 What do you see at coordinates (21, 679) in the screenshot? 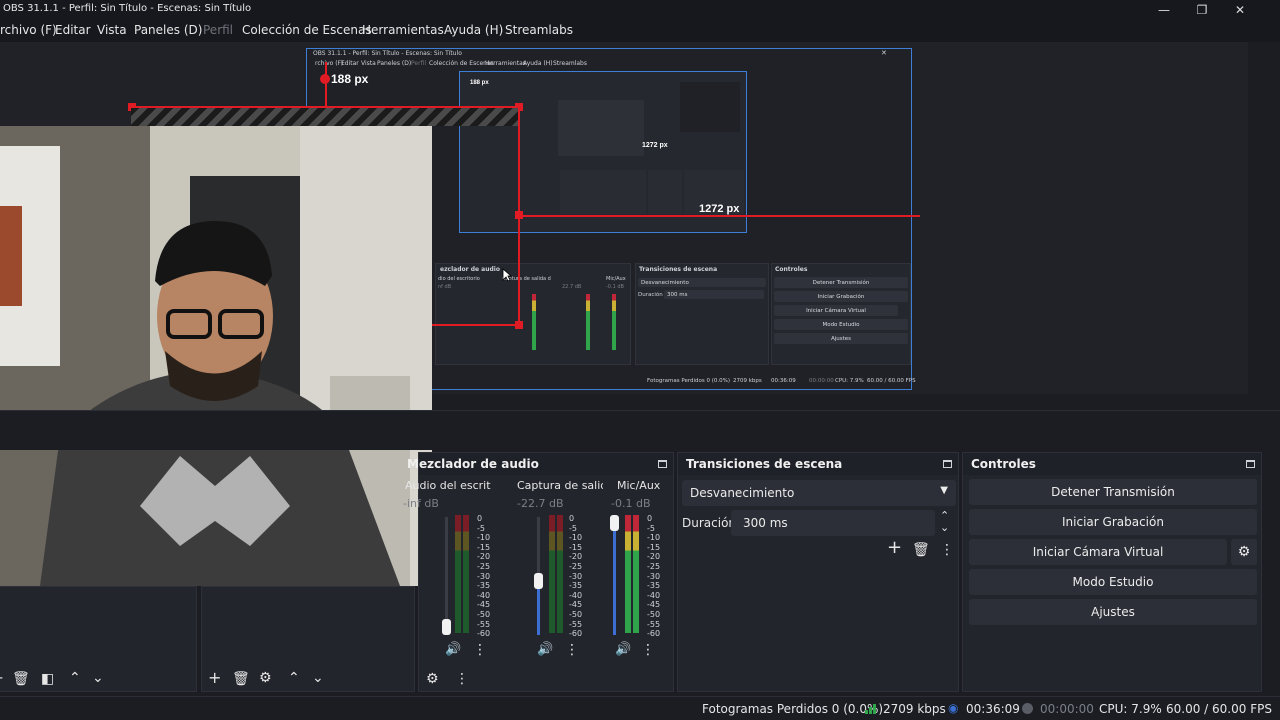
I see `remove-scene-icon: 🗑` at bounding box center [21, 679].